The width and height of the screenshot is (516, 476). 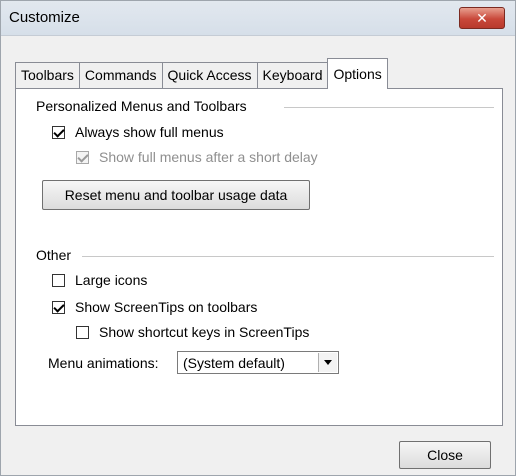 I want to click on reset-usage-data-button: Reset menu and toolbar usage data, so click(x=176, y=195).